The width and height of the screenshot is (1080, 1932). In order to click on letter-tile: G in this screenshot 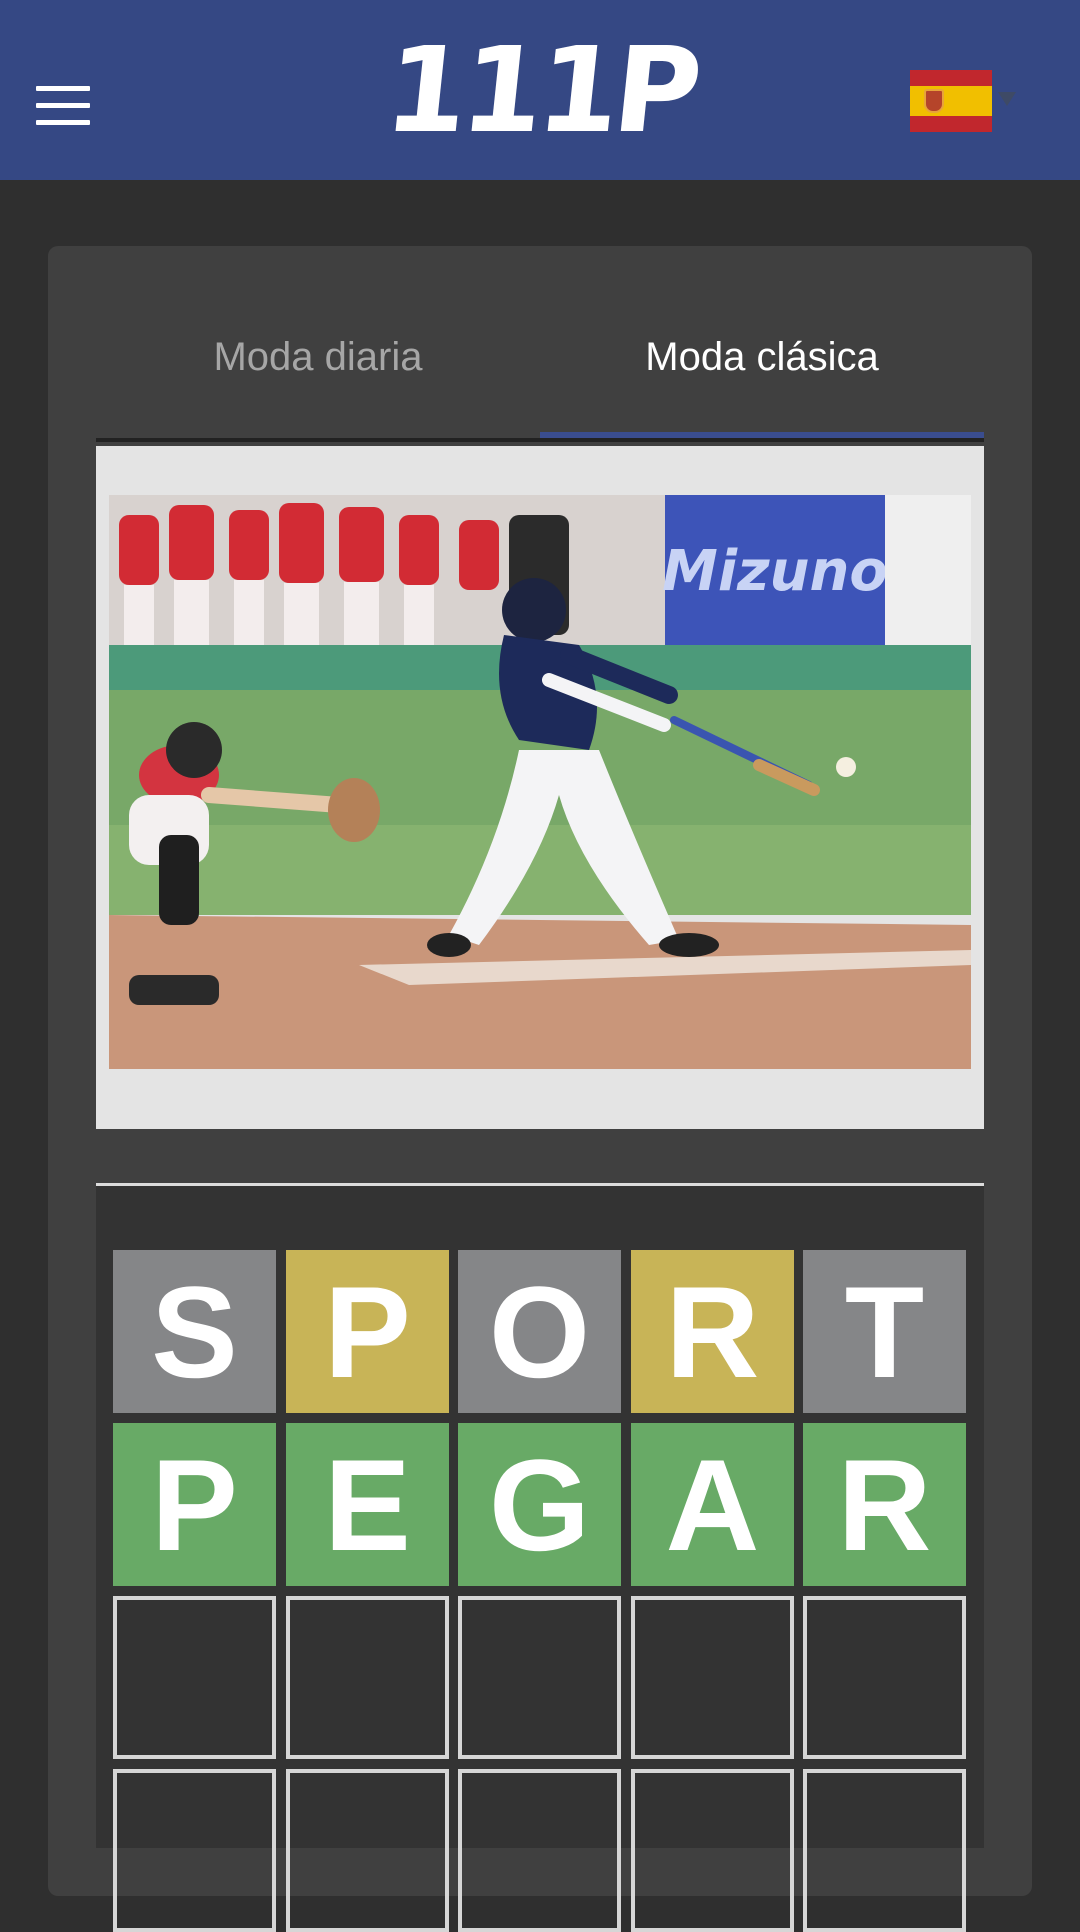, I will do `click(539, 1504)`.